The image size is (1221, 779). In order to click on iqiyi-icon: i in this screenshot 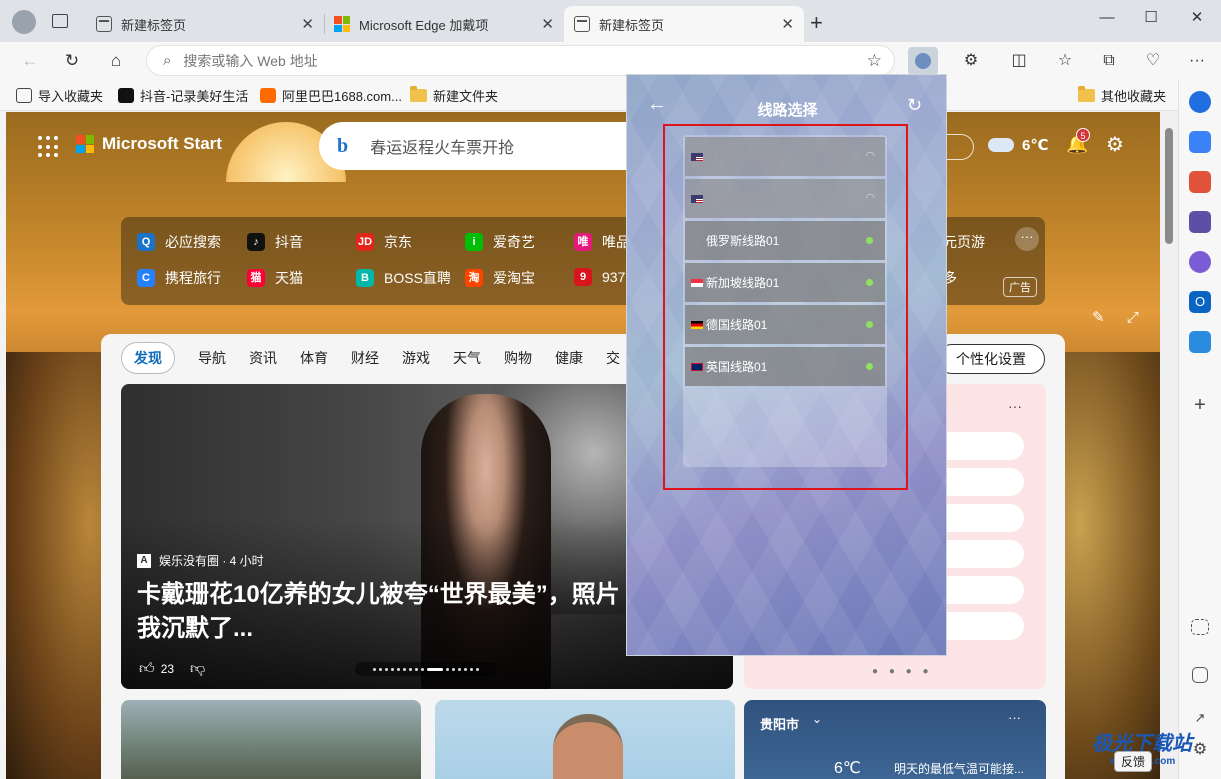, I will do `click(474, 242)`.